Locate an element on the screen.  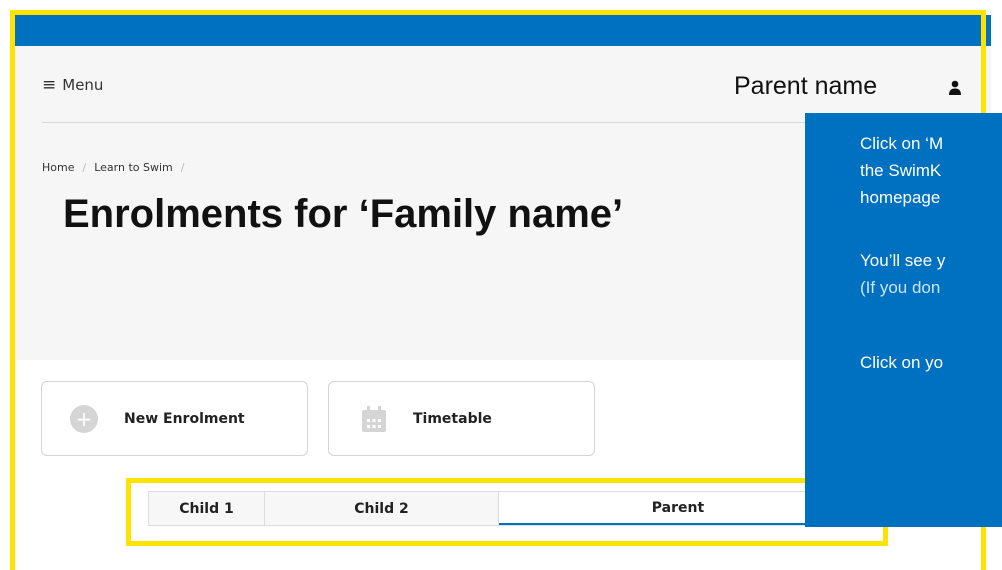
callout-line: the SwimK is located at coordinates (901, 170).